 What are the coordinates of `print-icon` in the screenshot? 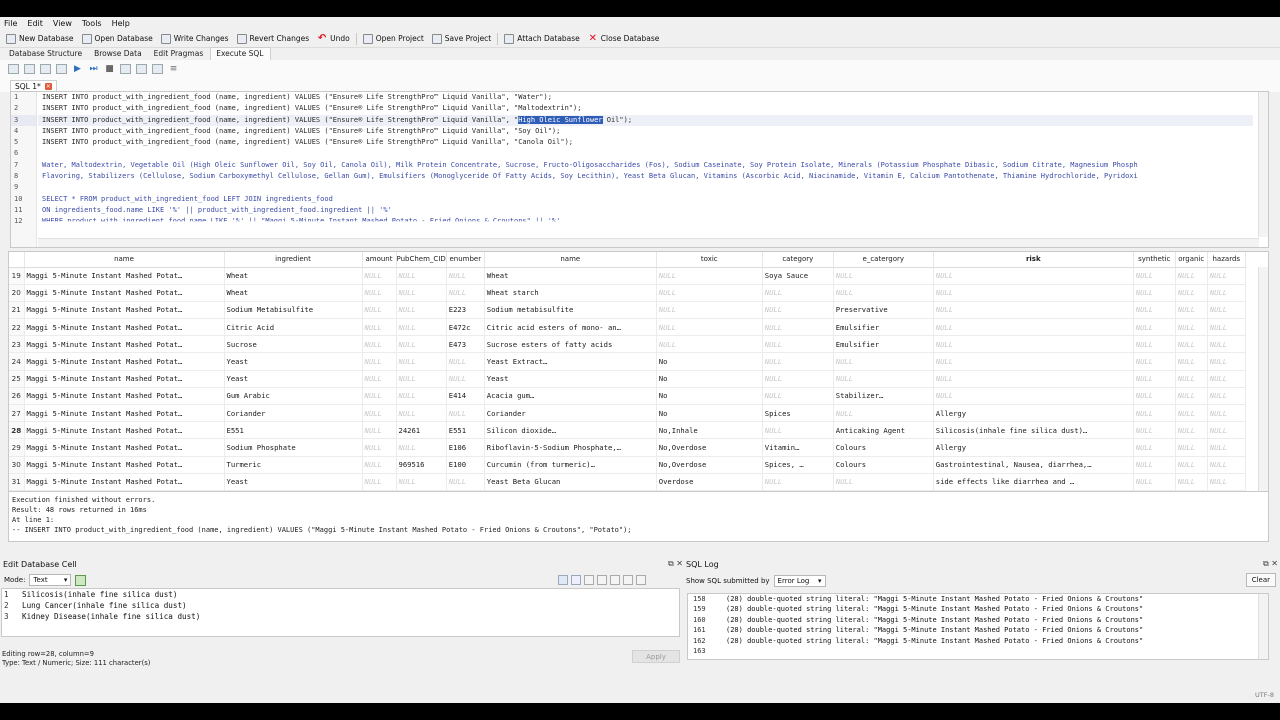 It's located at (61, 69).